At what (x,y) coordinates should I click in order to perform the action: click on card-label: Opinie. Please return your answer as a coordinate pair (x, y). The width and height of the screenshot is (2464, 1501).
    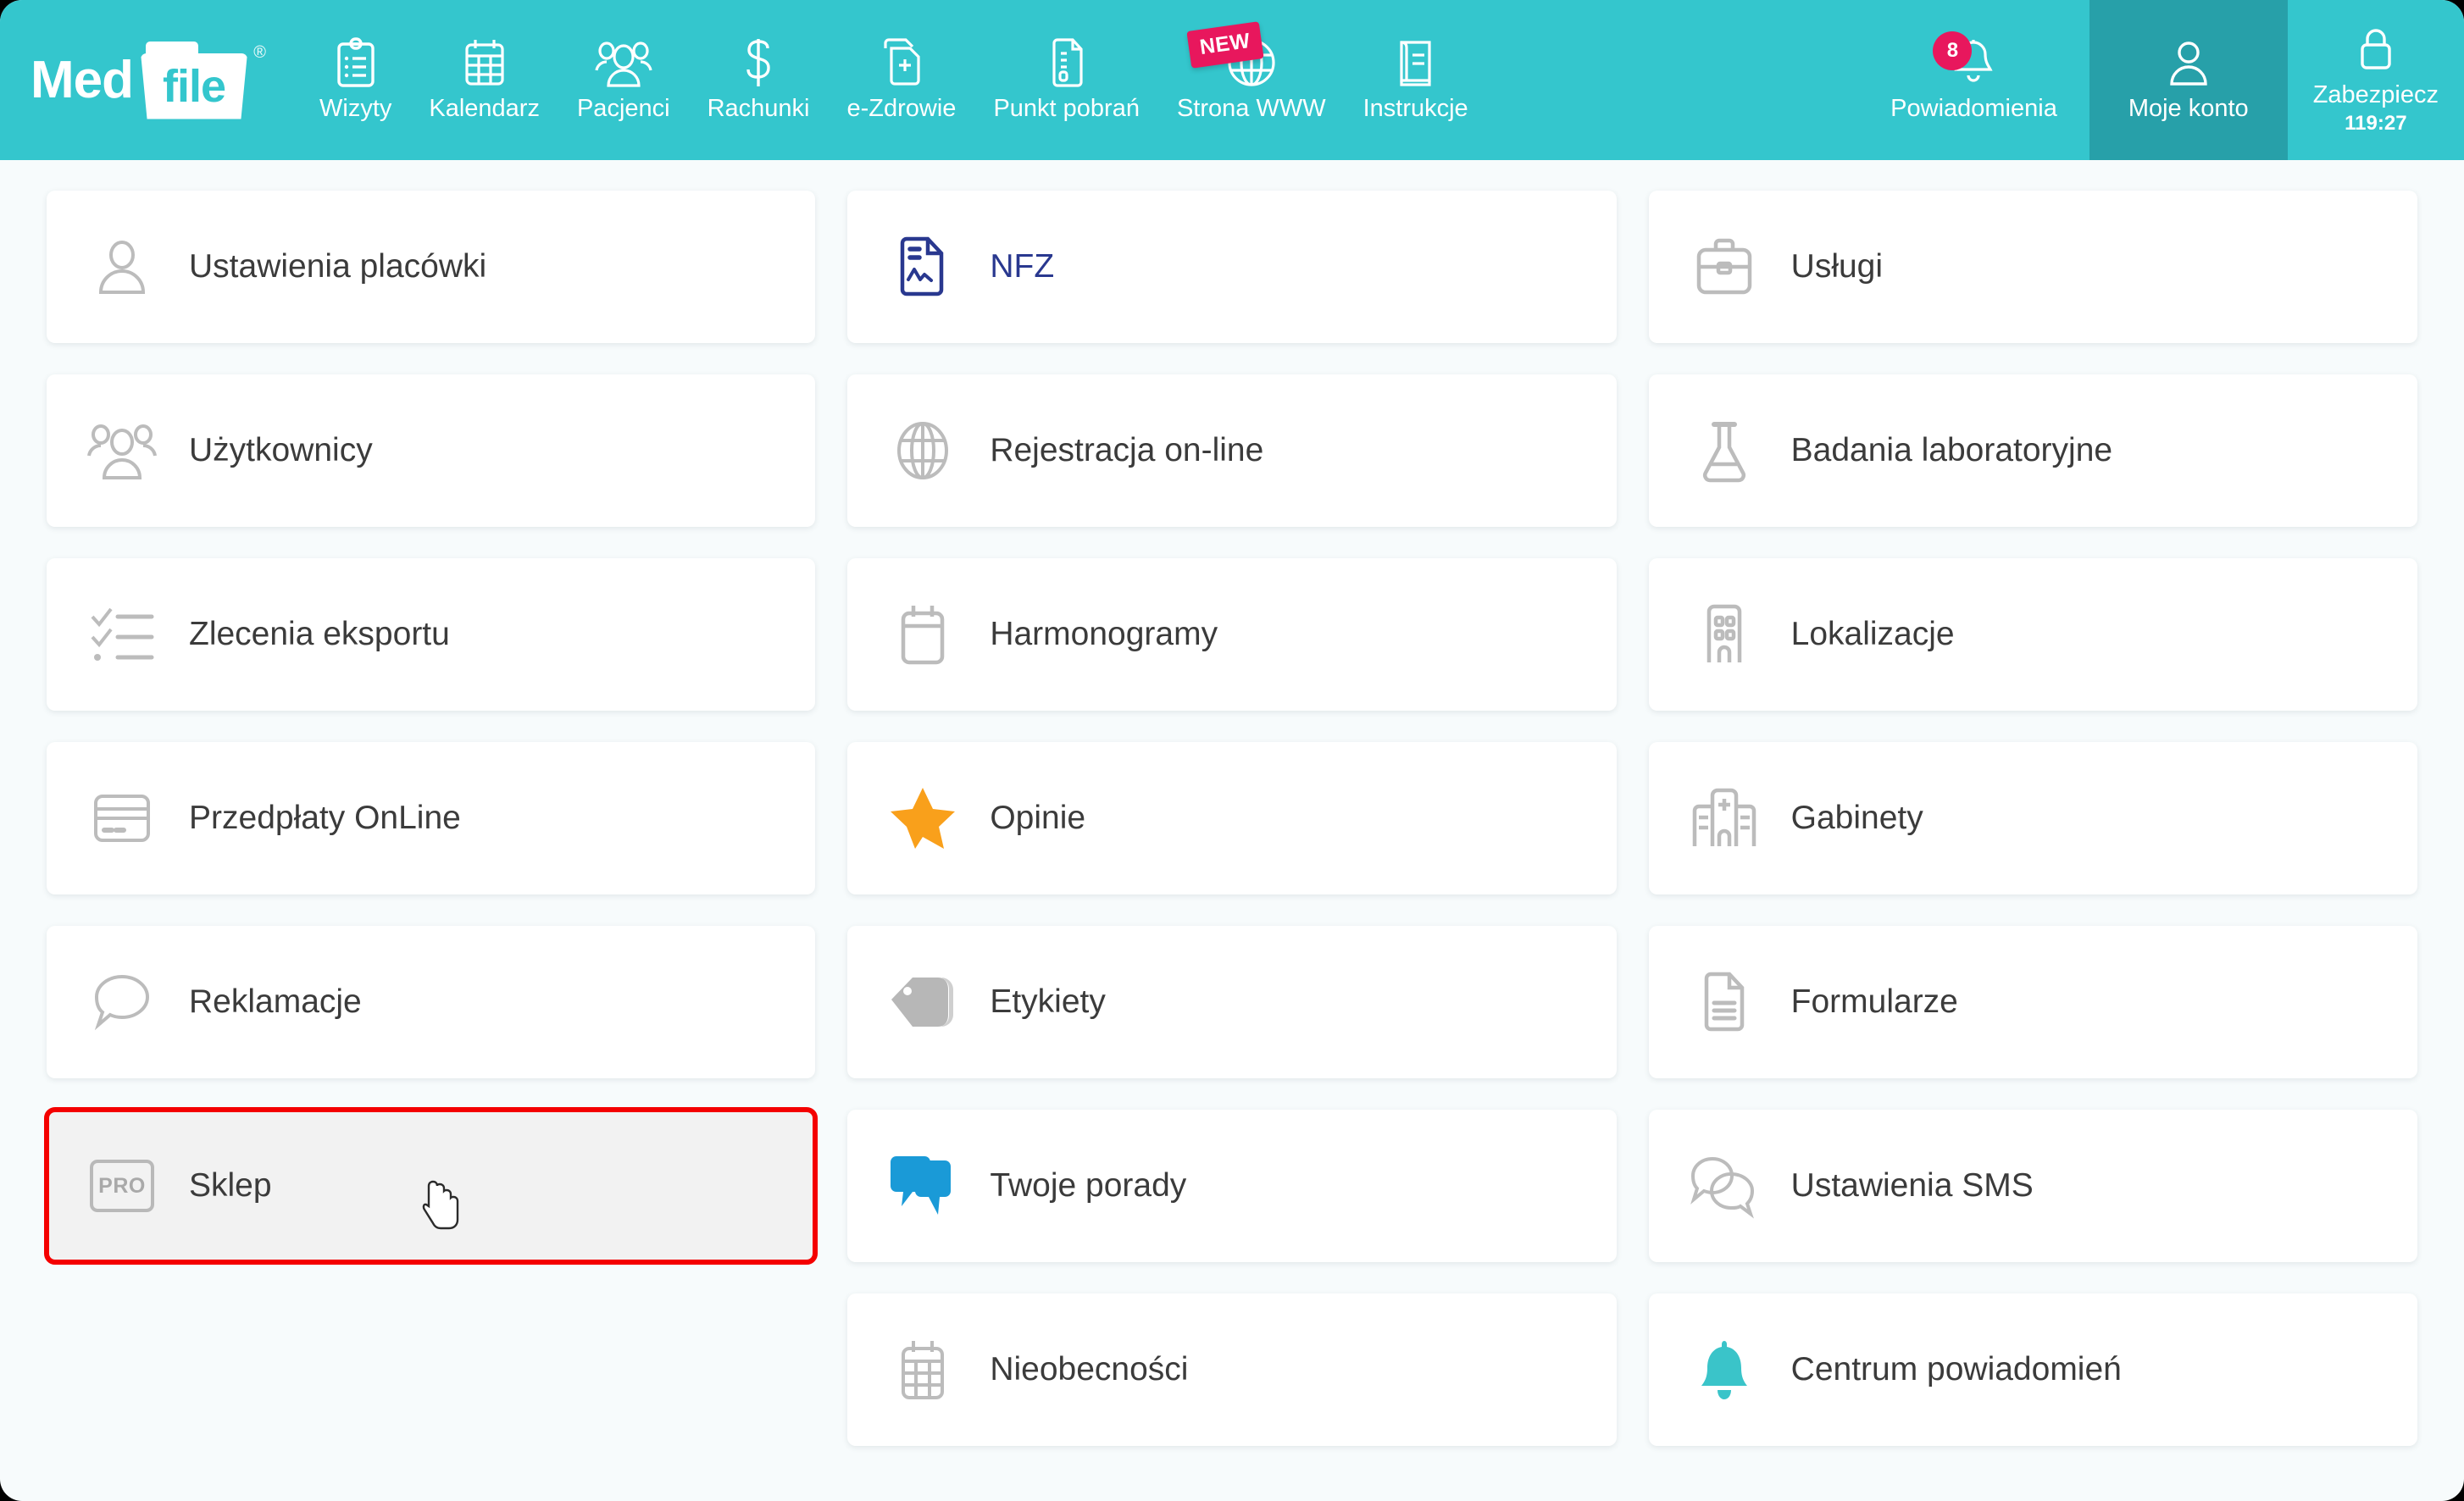
    Looking at the image, I should click on (1038, 818).